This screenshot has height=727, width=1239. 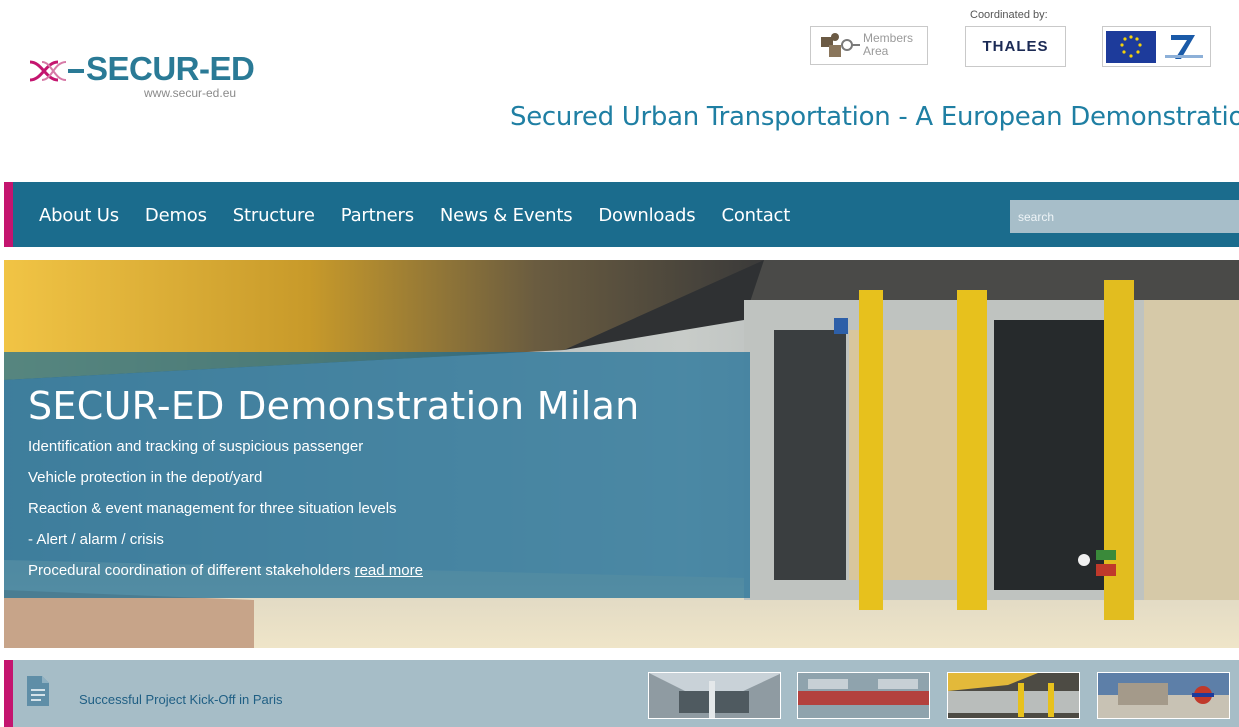 What do you see at coordinates (181, 699) in the screenshot?
I see `news-headline-link: Successful Project Kick-Off in Paris` at bounding box center [181, 699].